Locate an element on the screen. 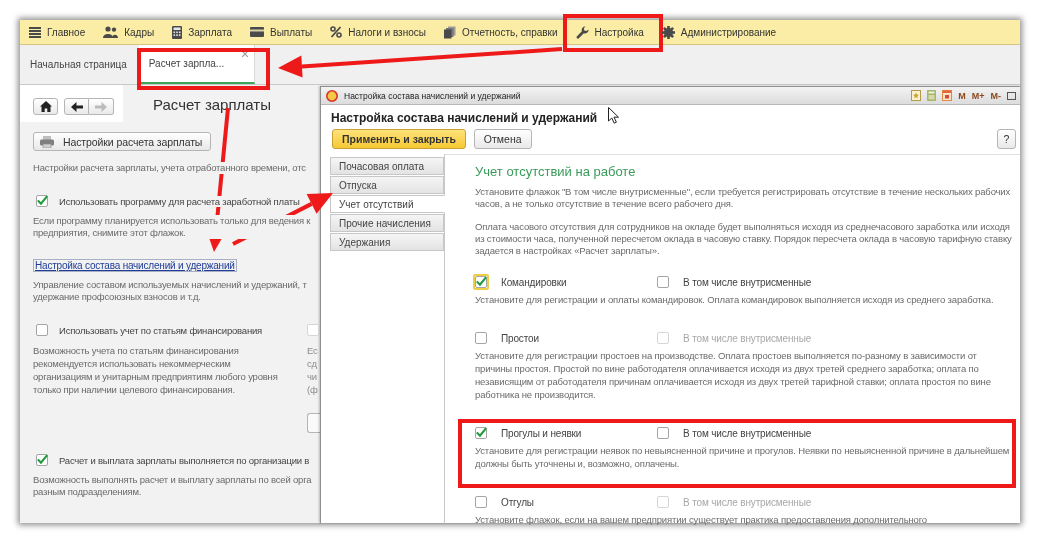 Image resolution: width=1040 pixels, height=544 pixels. back-arrow-icon is located at coordinates (76, 106).